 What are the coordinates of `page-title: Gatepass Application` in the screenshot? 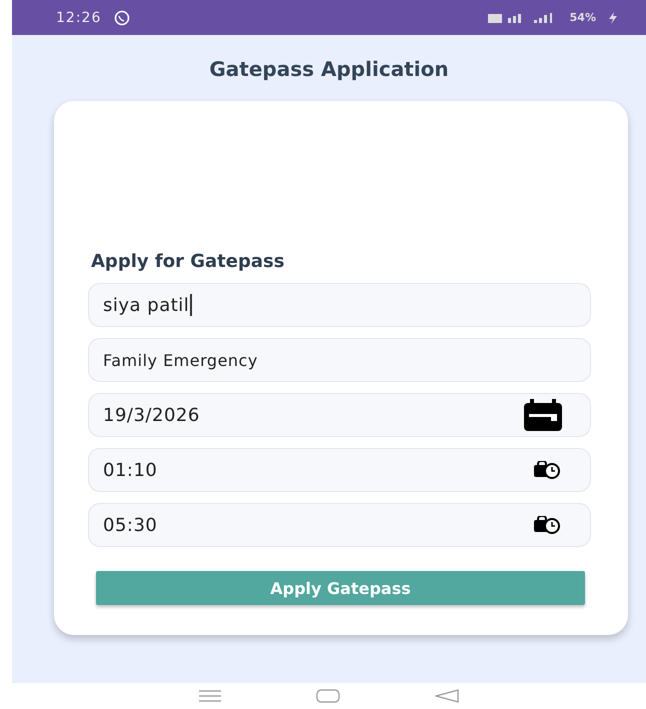 It's located at (329, 69).